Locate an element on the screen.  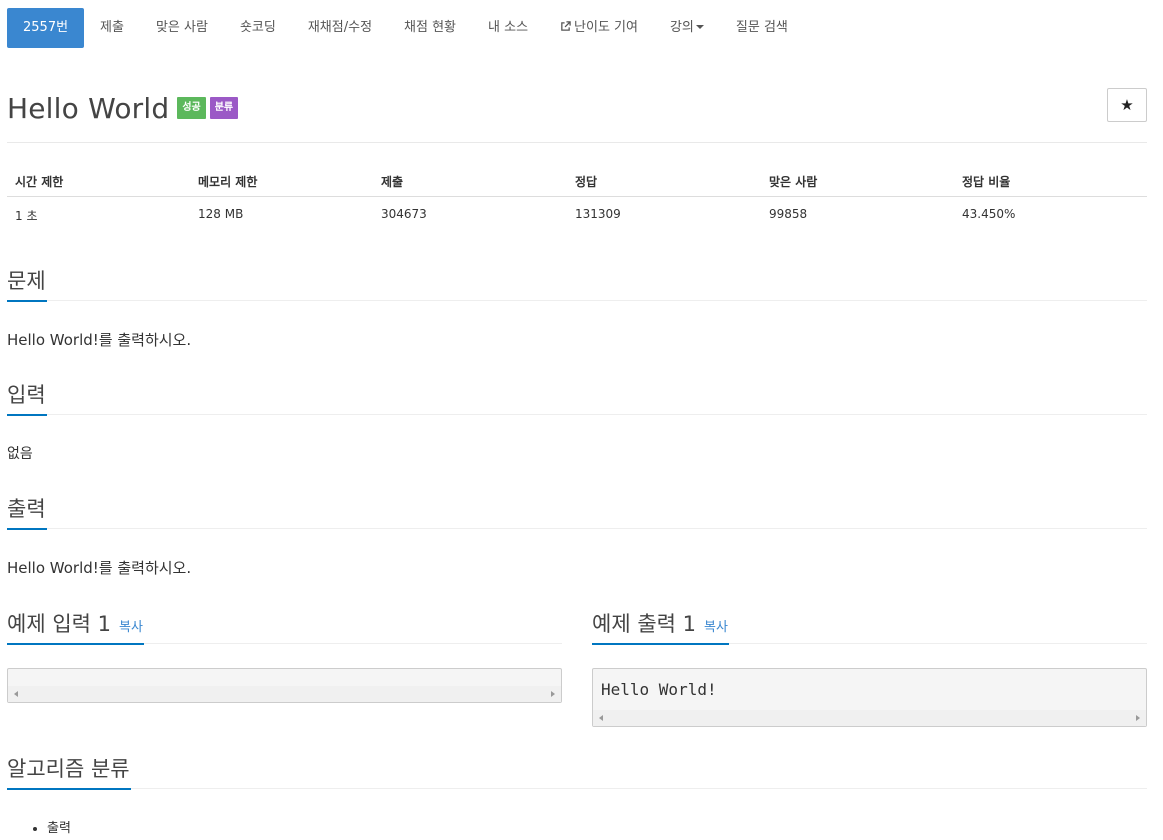
tab-rejudge: 재채점/수정 is located at coordinates (340, 28).